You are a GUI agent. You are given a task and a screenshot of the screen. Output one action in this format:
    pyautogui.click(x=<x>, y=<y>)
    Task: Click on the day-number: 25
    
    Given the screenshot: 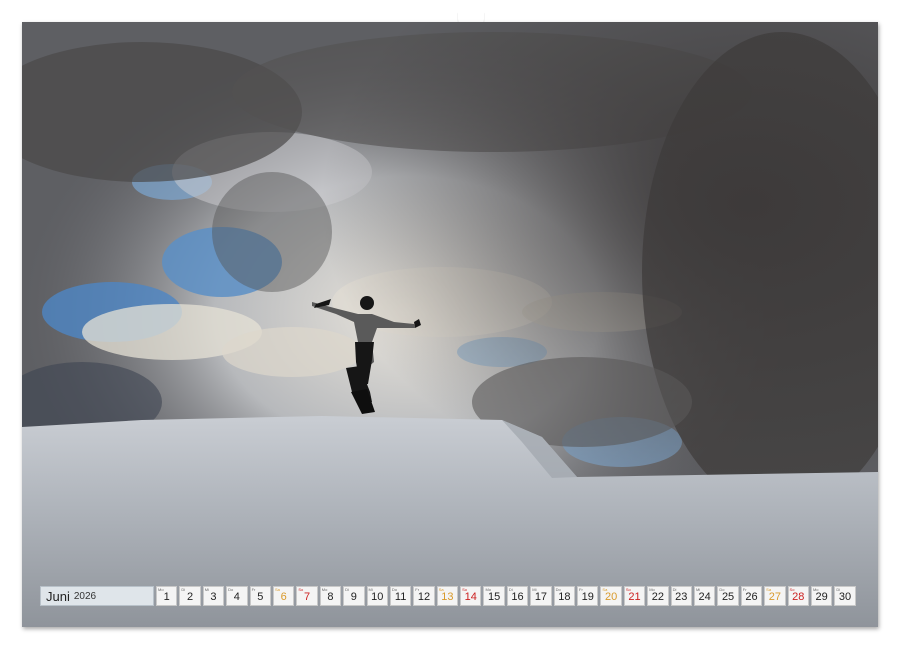 What is the action you would take?
    pyautogui.click(x=727, y=597)
    